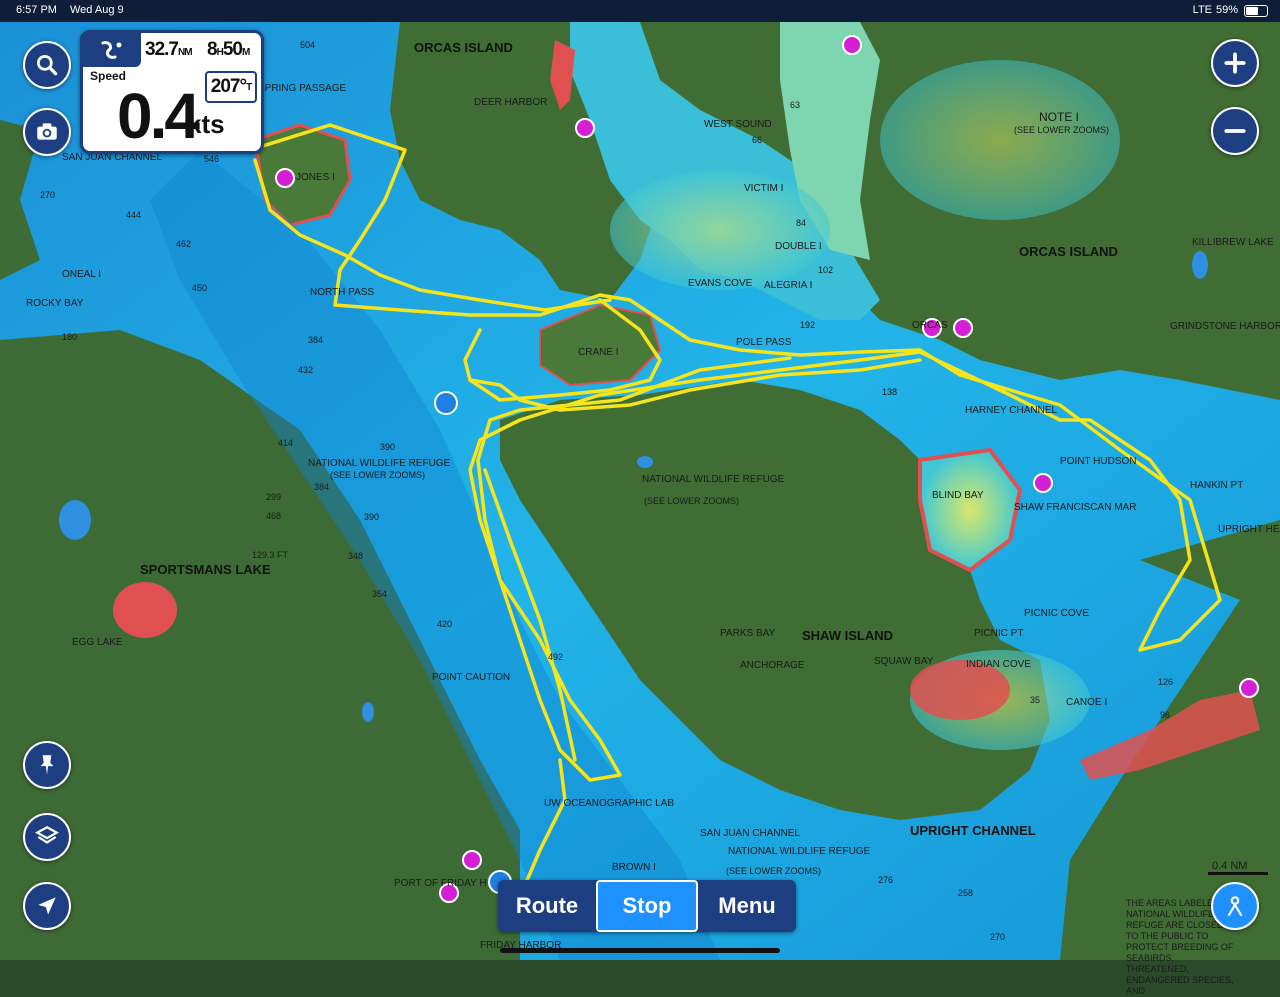 The width and height of the screenshot is (1280, 997). I want to click on search-button, so click(47, 65).